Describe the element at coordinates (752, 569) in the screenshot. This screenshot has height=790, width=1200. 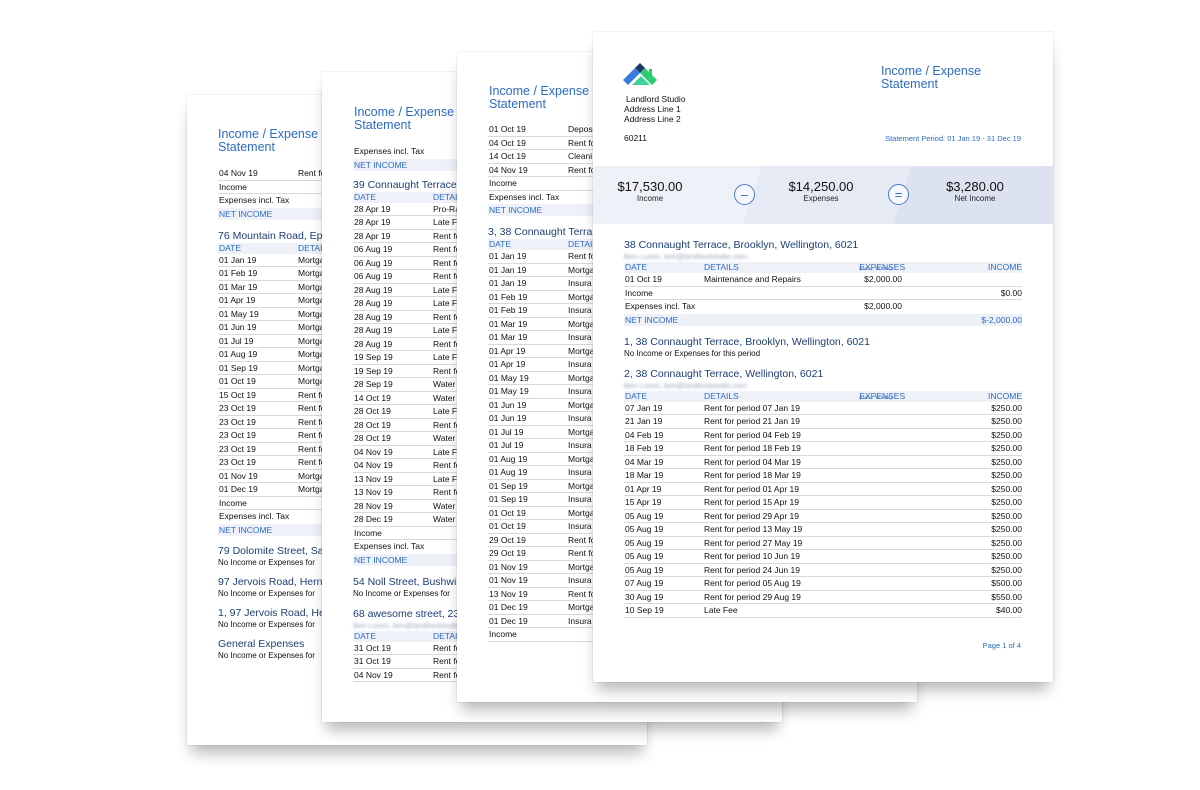
I see `cell-details: Rent for period 24 Jun 19` at that location.